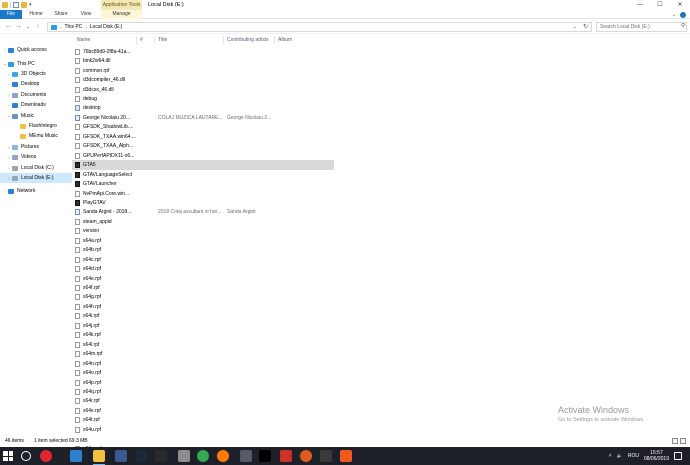 The height and width of the screenshot is (465, 690). What do you see at coordinates (36, 14) in the screenshot?
I see `tab-home: Home` at bounding box center [36, 14].